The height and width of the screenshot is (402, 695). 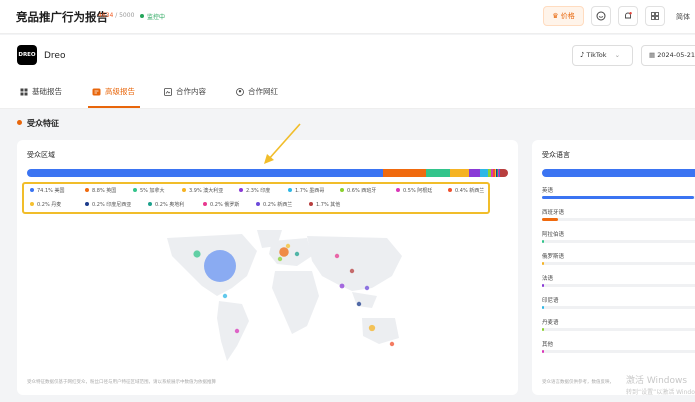 What do you see at coordinates (683, 17) in the screenshot?
I see `user-menu: 简体` at bounding box center [683, 17].